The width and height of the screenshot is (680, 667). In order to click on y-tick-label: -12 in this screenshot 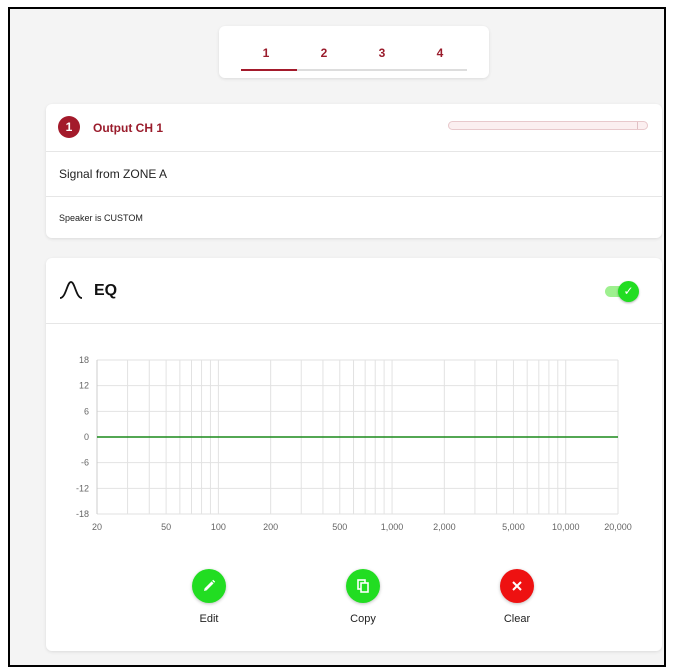, I will do `click(82, 488)`.